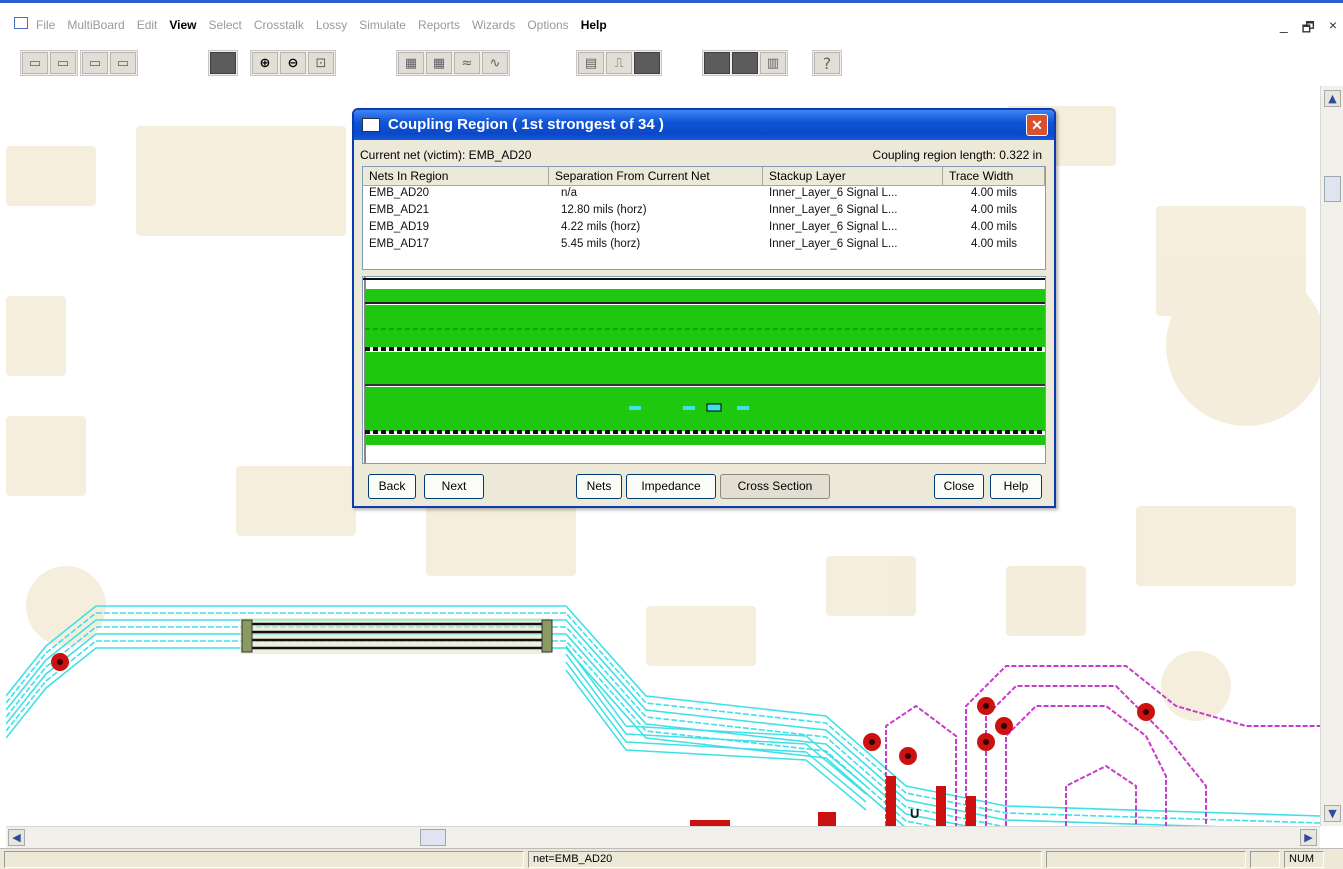  Describe the element at coordinates (591, 63) in the screenshot. I see `list-view-icon: ▤` at that location.